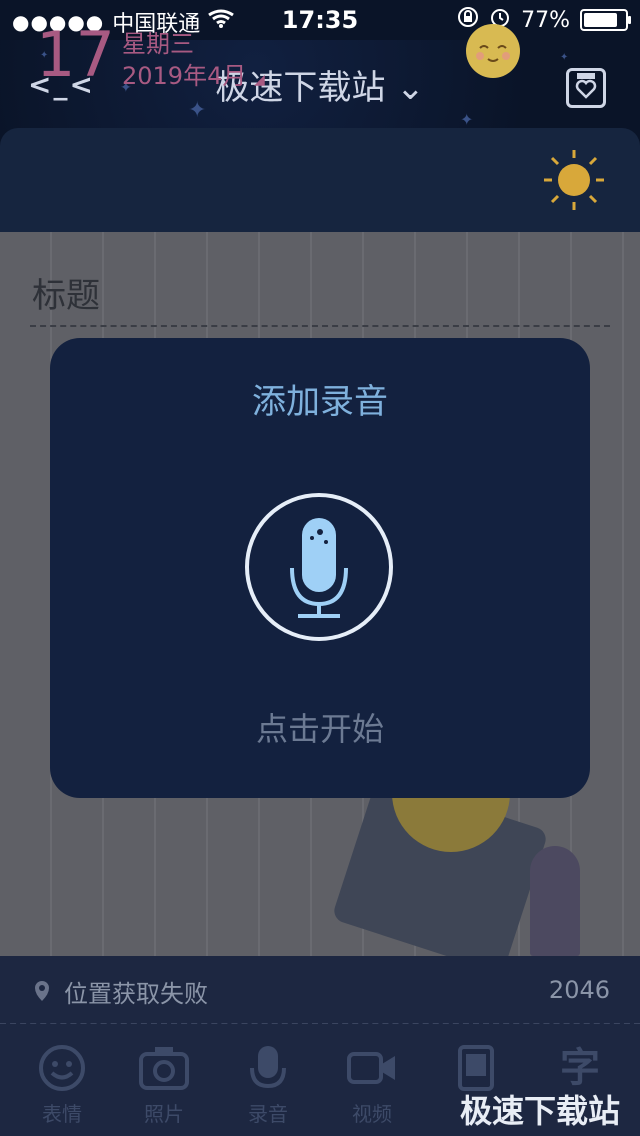  Describe the element at coordinates (579, 990) in the screenshot. I see `word-count: 2046` at that location.